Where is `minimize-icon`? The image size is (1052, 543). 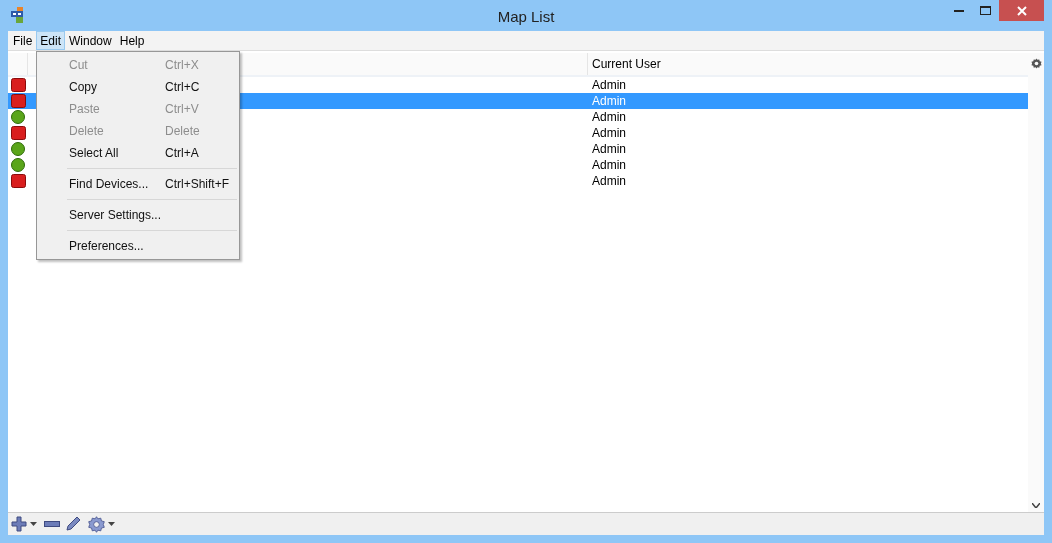 minimize-icon is located at coordinates (958, 10).